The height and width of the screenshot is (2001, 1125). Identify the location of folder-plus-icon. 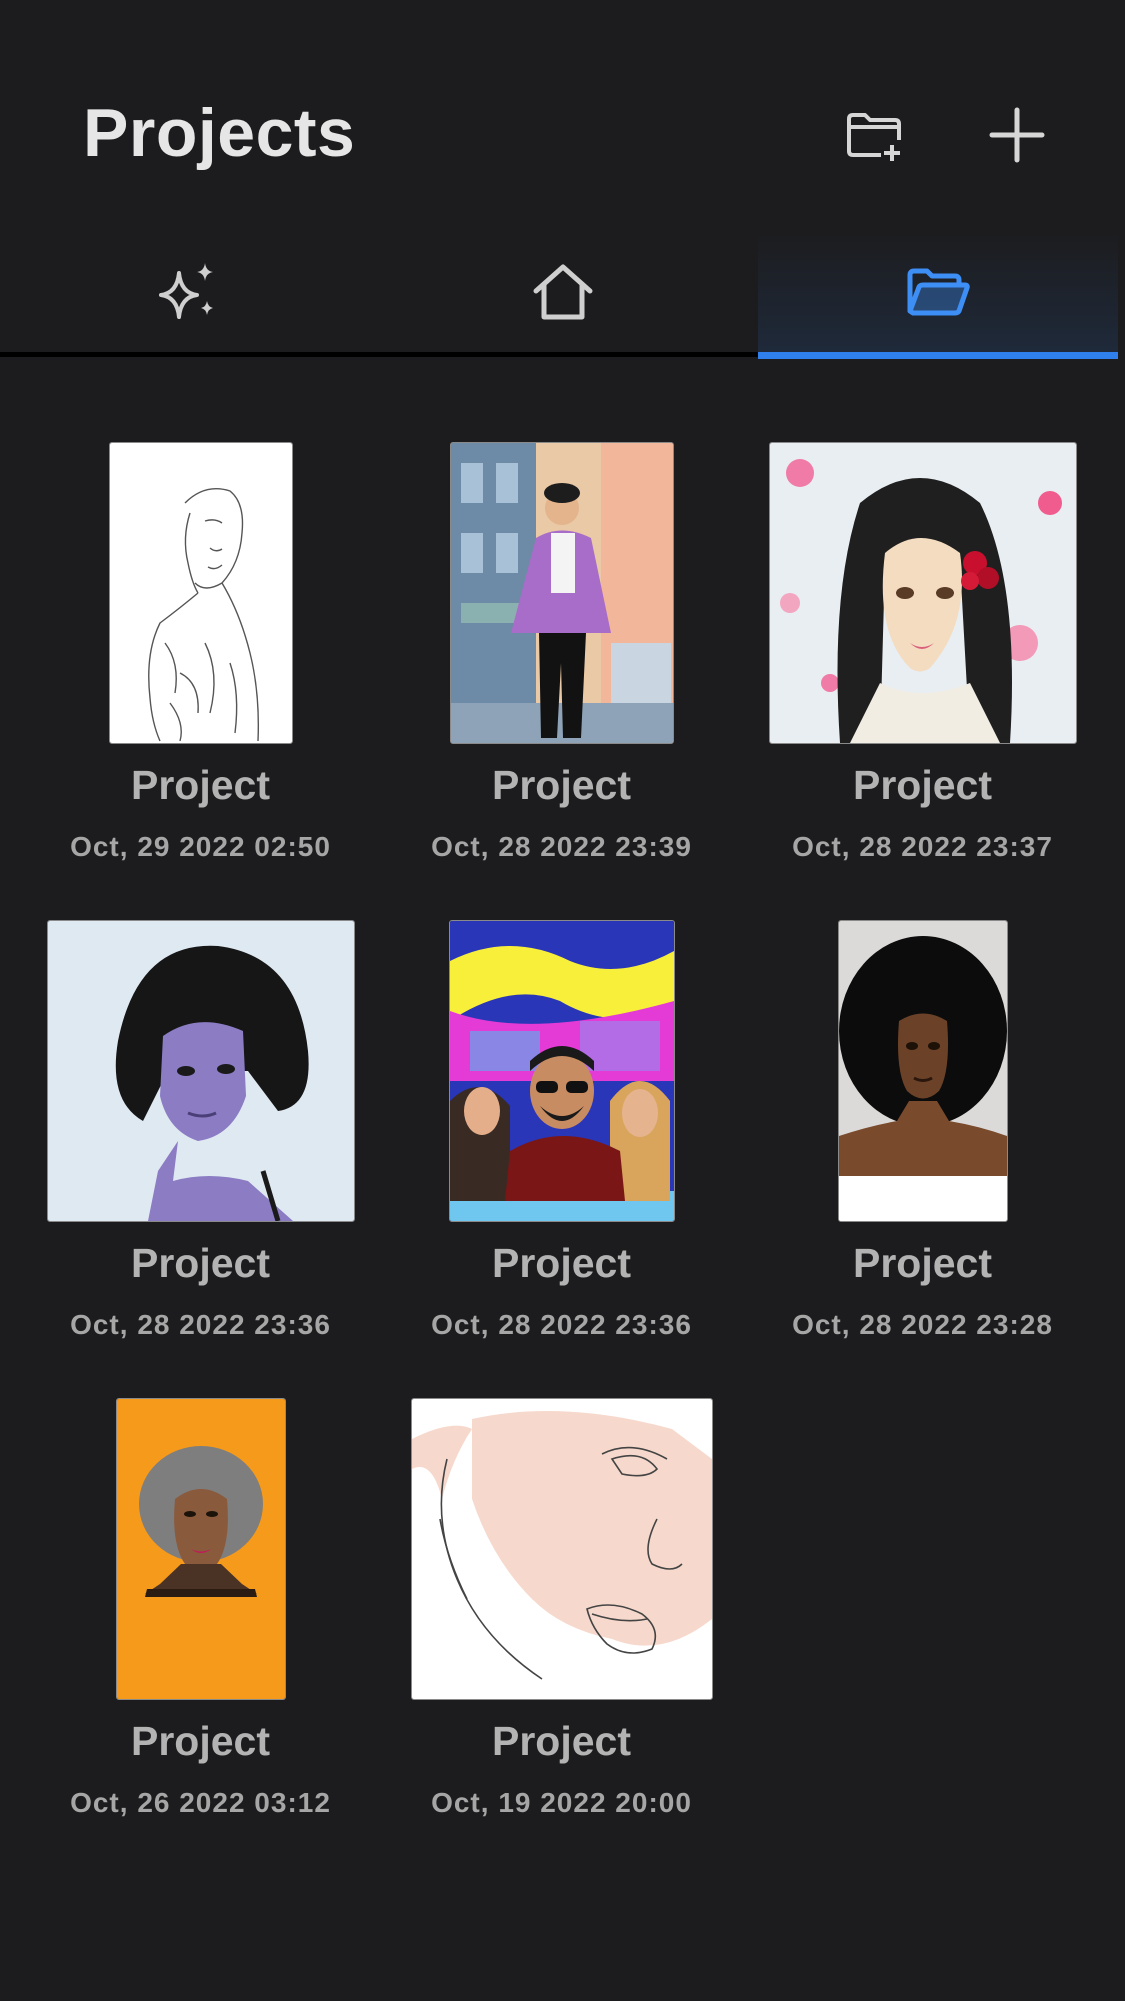
(874, 137).